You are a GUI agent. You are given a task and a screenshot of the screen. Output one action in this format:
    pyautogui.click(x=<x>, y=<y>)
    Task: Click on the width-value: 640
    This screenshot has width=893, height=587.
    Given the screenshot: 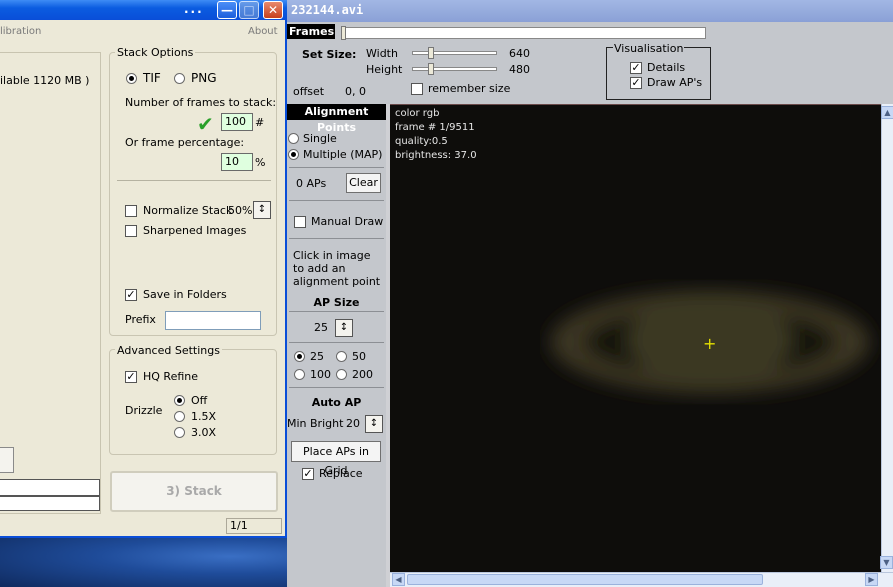 What is the action you would take?
    pyautogui.click(x=519, y=53)
    